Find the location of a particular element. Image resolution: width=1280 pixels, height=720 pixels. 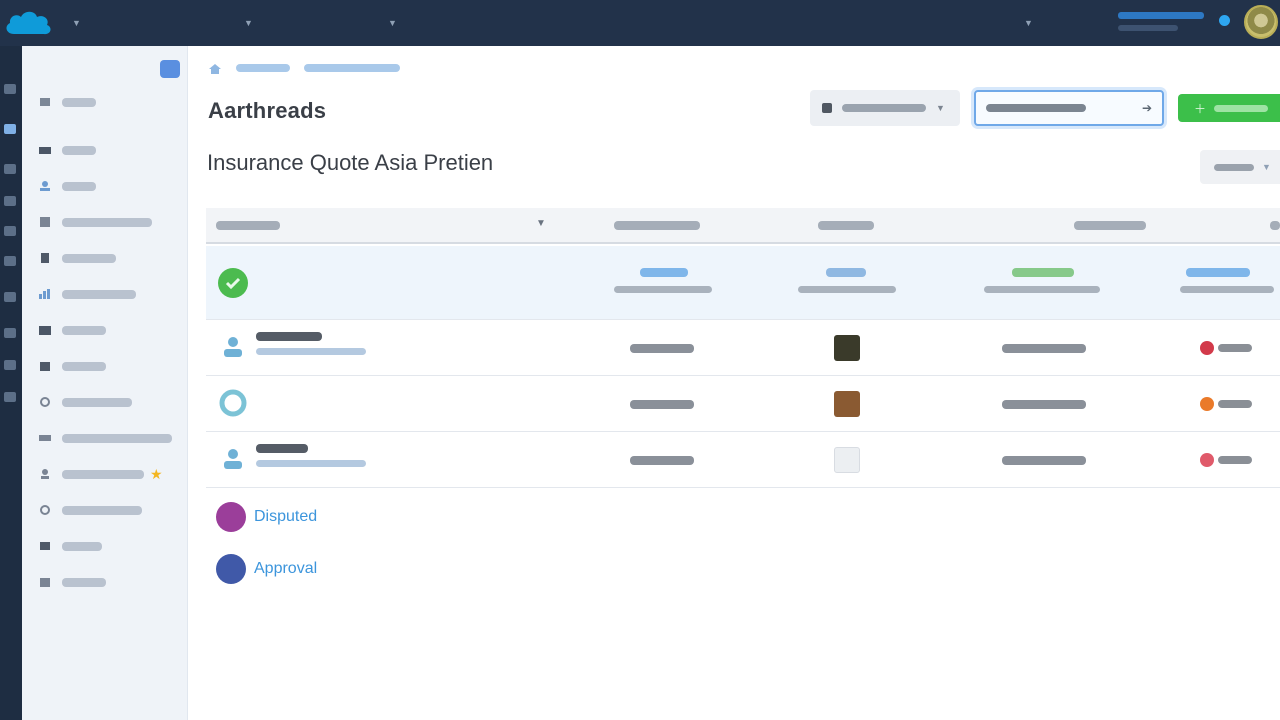

summary-status is located at coordinates (1043, 272).